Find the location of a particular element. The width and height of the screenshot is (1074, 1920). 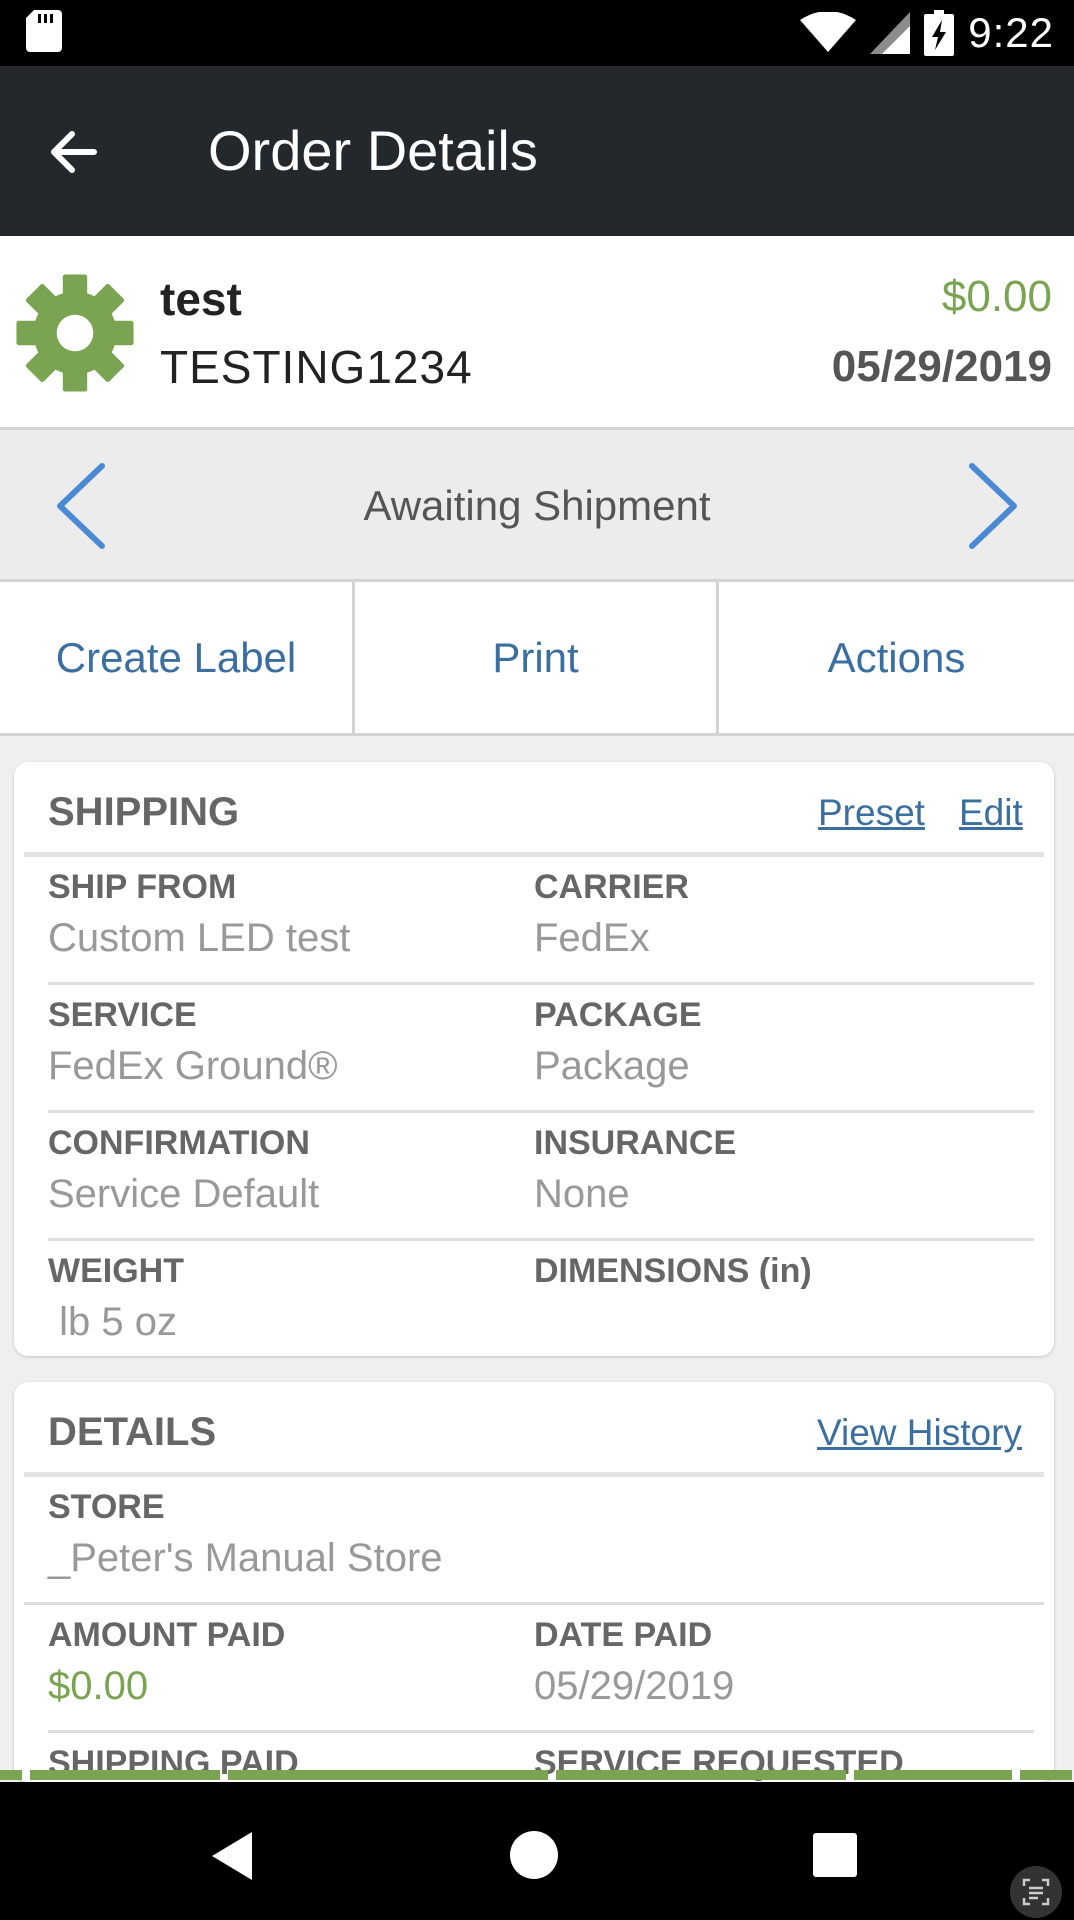

status-switcher: Awaiting Shipment is located at coordinates (537, 506).